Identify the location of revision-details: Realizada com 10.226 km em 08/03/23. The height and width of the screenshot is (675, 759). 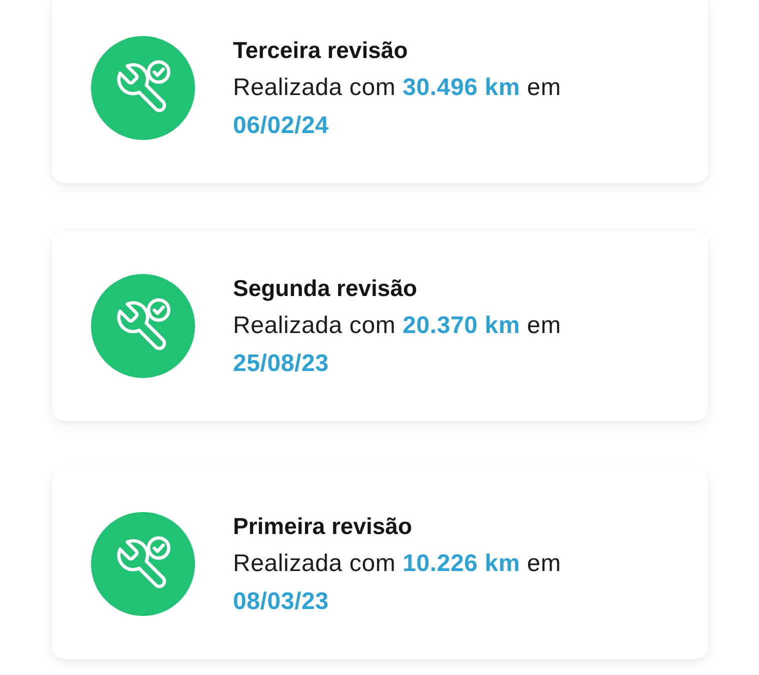
(397, 583).